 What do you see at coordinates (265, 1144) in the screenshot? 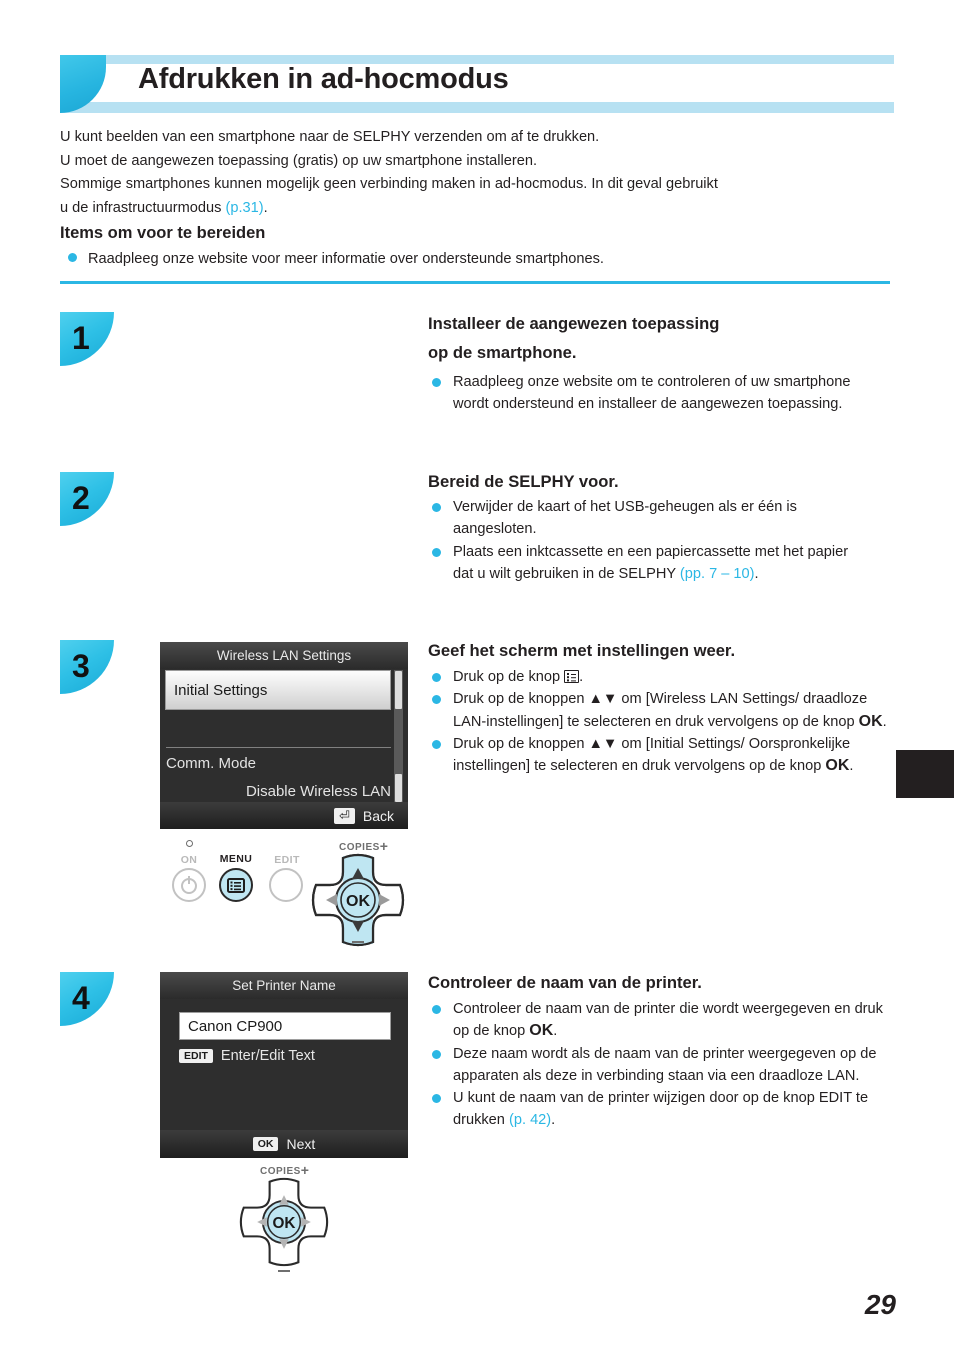
I see `ok-key-icon: OK` at bounding box center [265, 1144].